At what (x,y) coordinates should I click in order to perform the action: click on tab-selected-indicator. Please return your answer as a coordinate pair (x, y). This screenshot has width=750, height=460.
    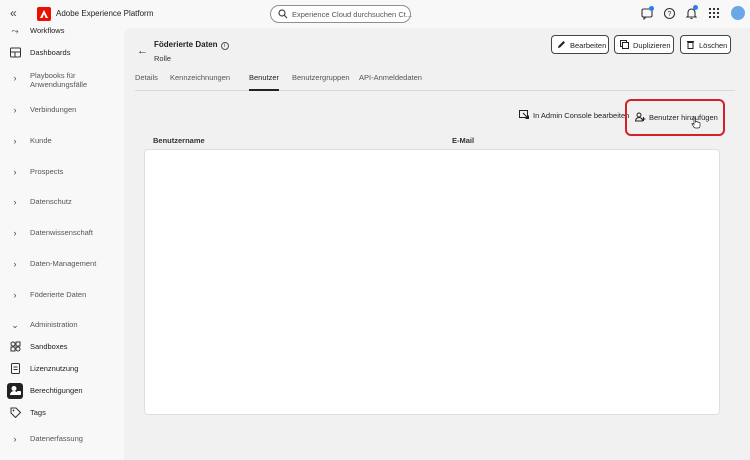
    Looking at the image, I should click on (264, 90).